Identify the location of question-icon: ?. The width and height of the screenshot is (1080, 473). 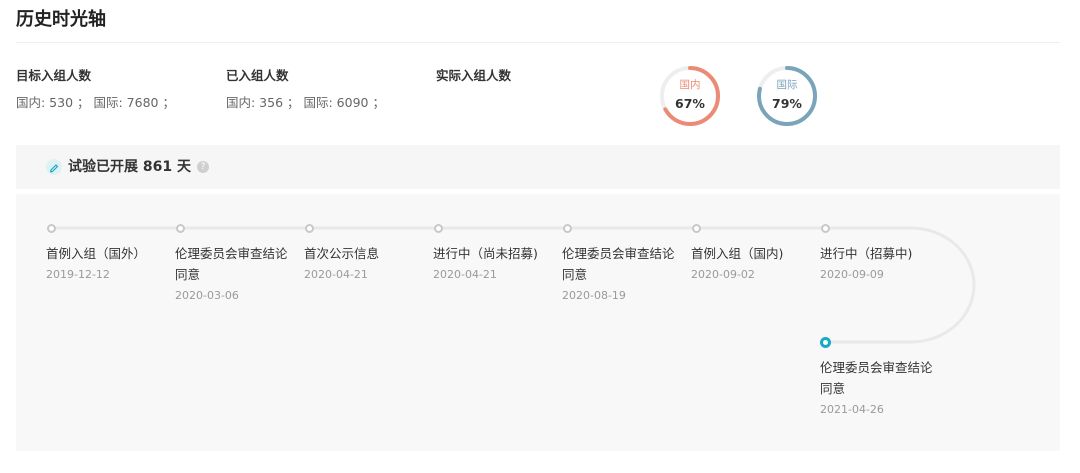
(203, 167).